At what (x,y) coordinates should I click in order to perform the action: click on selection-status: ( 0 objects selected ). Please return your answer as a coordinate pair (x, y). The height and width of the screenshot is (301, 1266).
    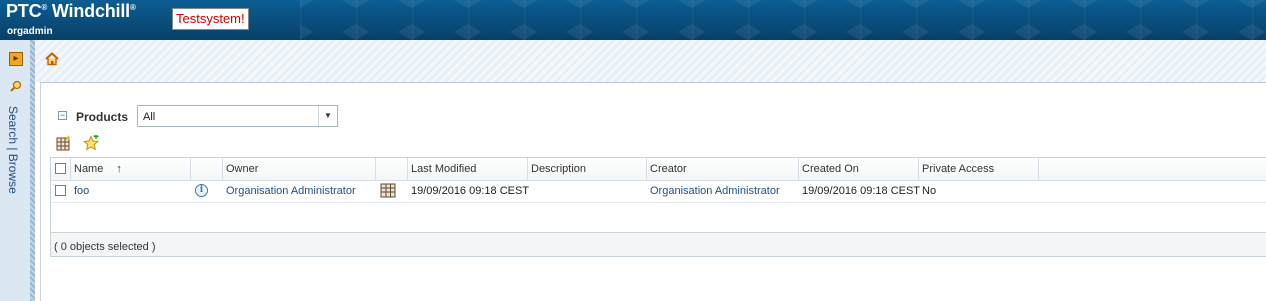
    Looking at the image, I should click on (105, 247).